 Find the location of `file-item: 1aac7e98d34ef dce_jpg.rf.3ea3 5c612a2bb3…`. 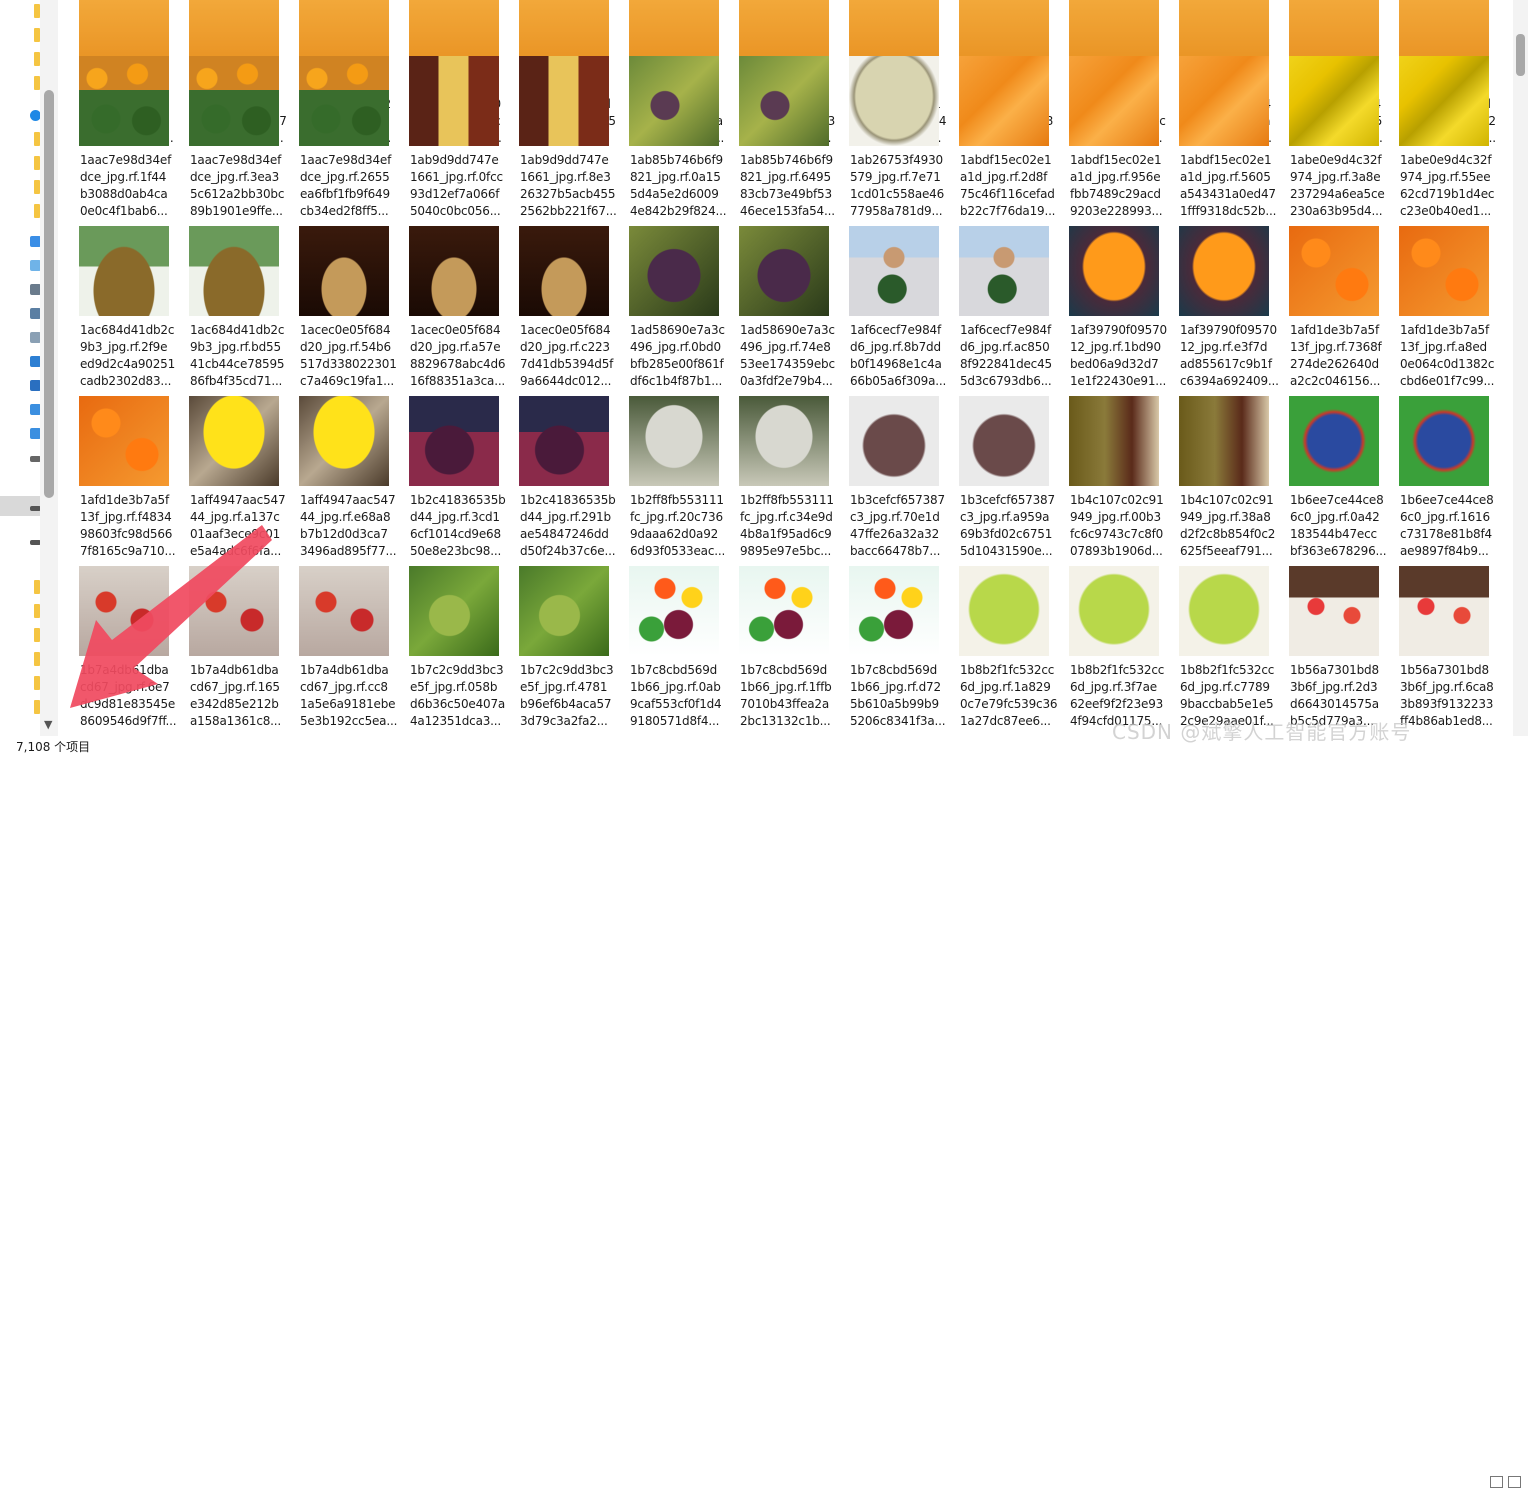

file-item: 1aac7e98d34ef dce_jpg.rf.3ea3 5c612a2bb3… is located at coordinates (226, 109).